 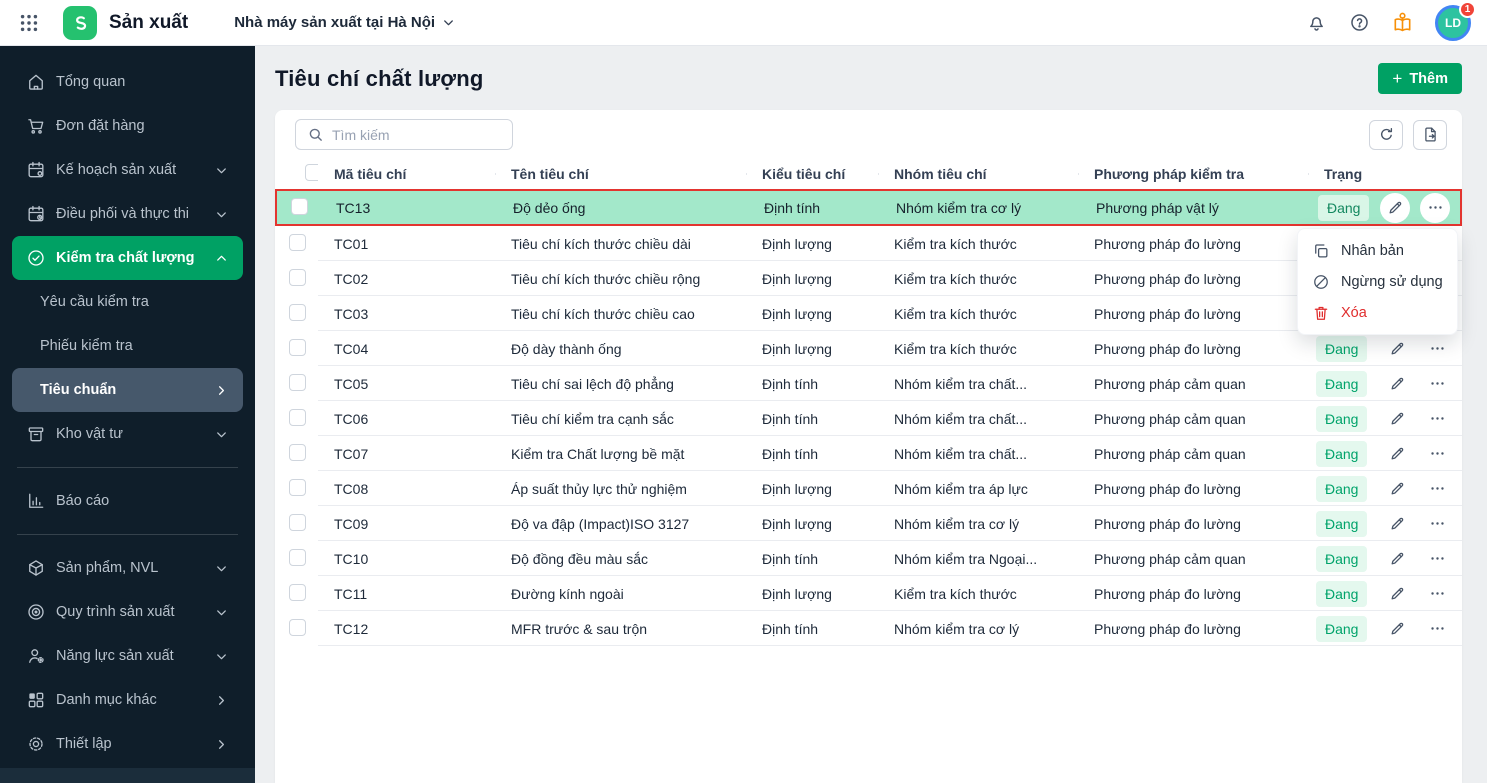 What do you see at coordinates (1359, 23) in the screenshot?
I see `help-icon` at bounding box center [1359, 23].